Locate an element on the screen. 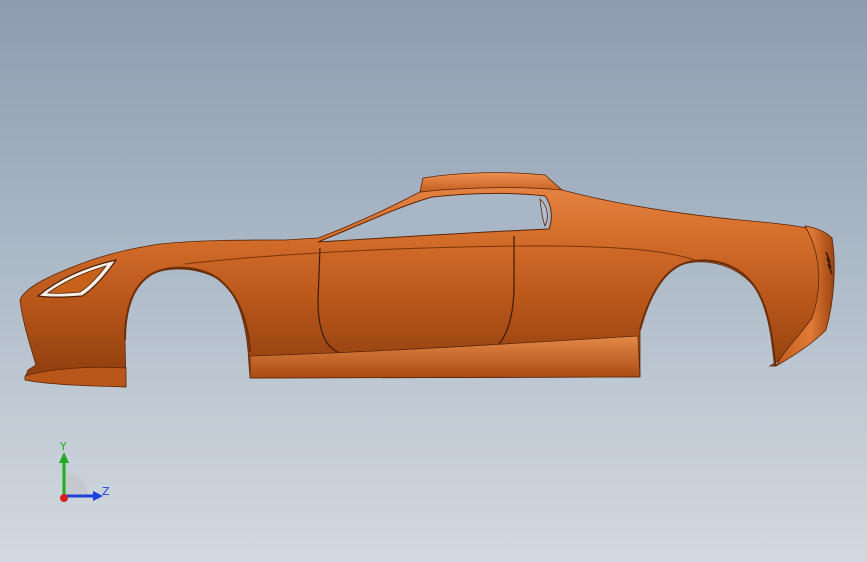  triad-plane-indicator is located at coordinates (76, 484).